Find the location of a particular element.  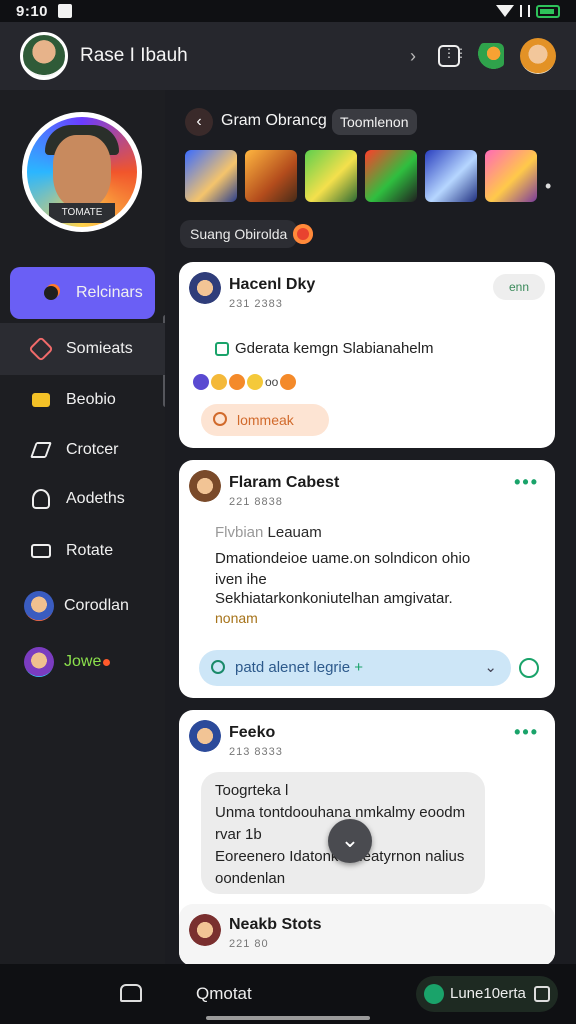

sidebar-item-rotate: Rotate is located at coordinates (82, 551).